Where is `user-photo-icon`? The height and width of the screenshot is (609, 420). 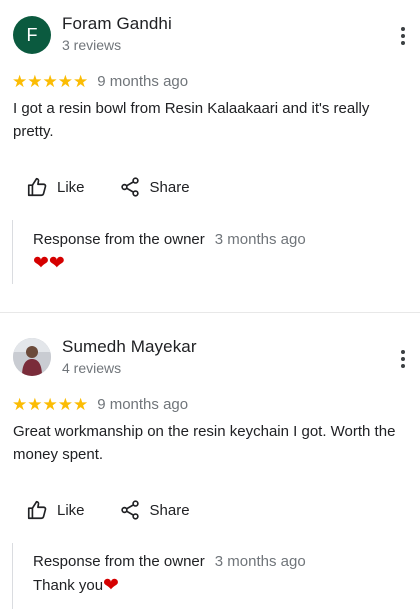
user-photo-icon is located at coordinates (32, 357).